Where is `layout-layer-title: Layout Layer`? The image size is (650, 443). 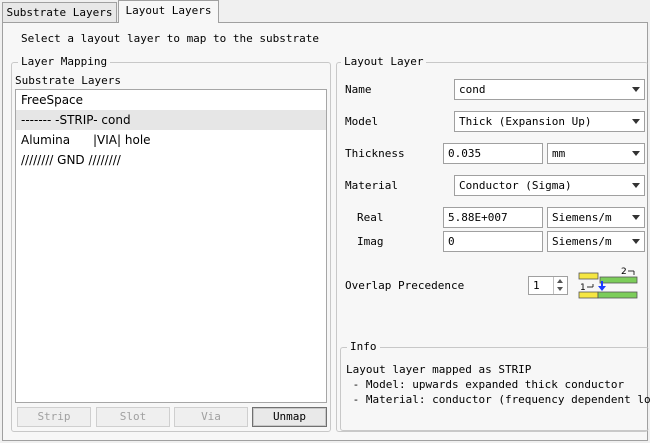 layout-layer-title: Layout Layer is located at coordinates (384, 61).